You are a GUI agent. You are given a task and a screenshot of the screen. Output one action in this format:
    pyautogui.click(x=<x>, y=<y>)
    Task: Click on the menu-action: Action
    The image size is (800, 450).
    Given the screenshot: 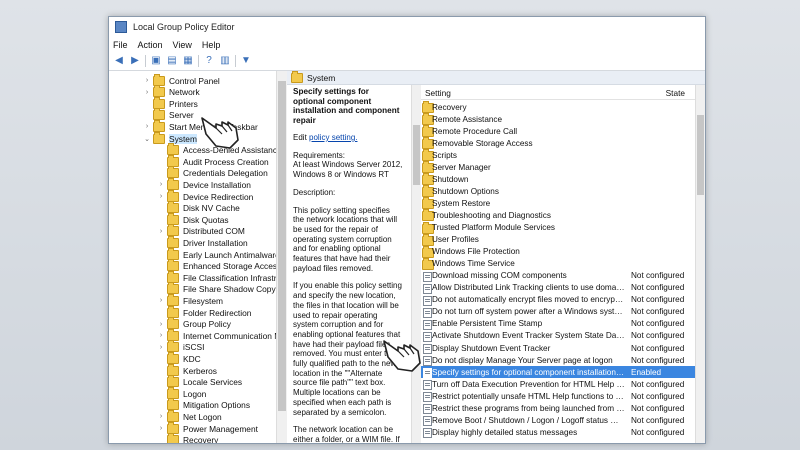 What is the action you would take?
    pyautogui.click(x=150, y=45)
    